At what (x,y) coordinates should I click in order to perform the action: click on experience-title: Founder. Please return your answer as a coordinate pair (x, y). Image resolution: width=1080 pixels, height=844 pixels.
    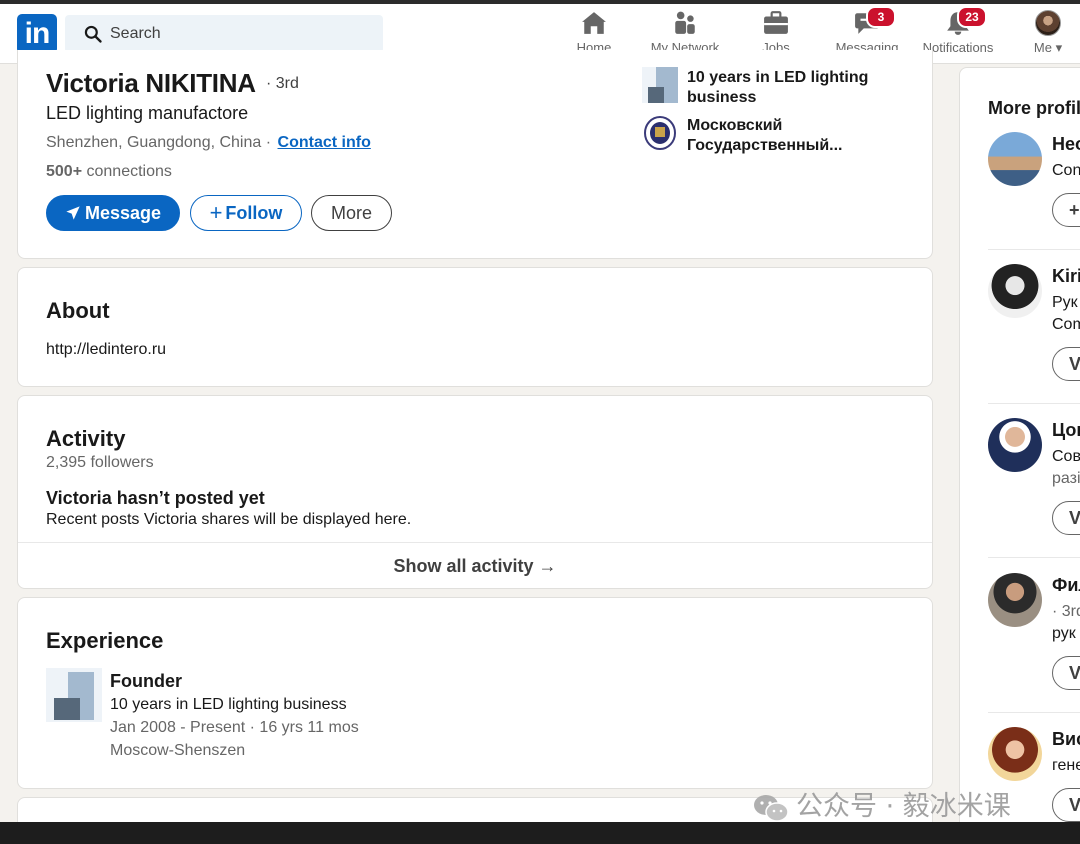
    Looking at the image, I should click on (146, 681).